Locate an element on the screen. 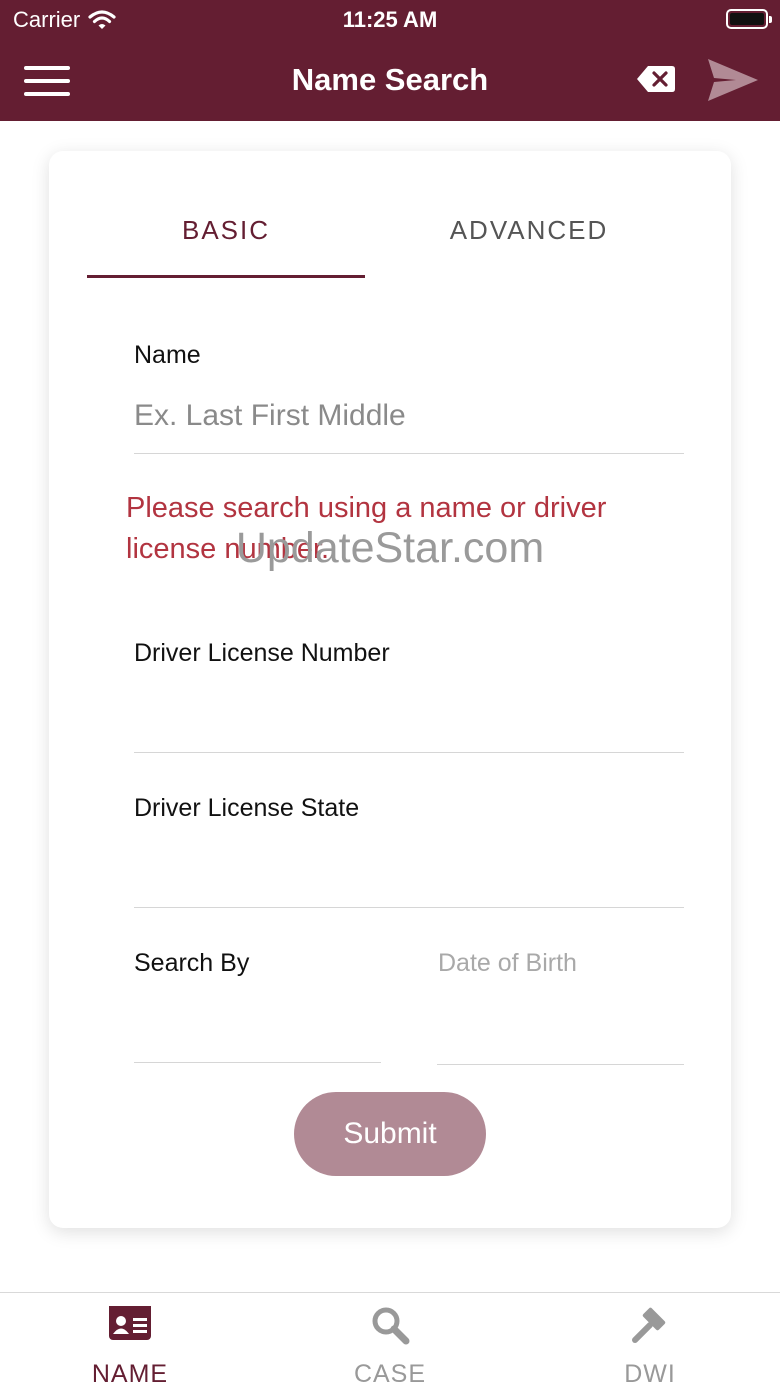 This screenshot has width=780, height=1387. tabbar-item-name: NAME is located at coordinates (130, 1340).